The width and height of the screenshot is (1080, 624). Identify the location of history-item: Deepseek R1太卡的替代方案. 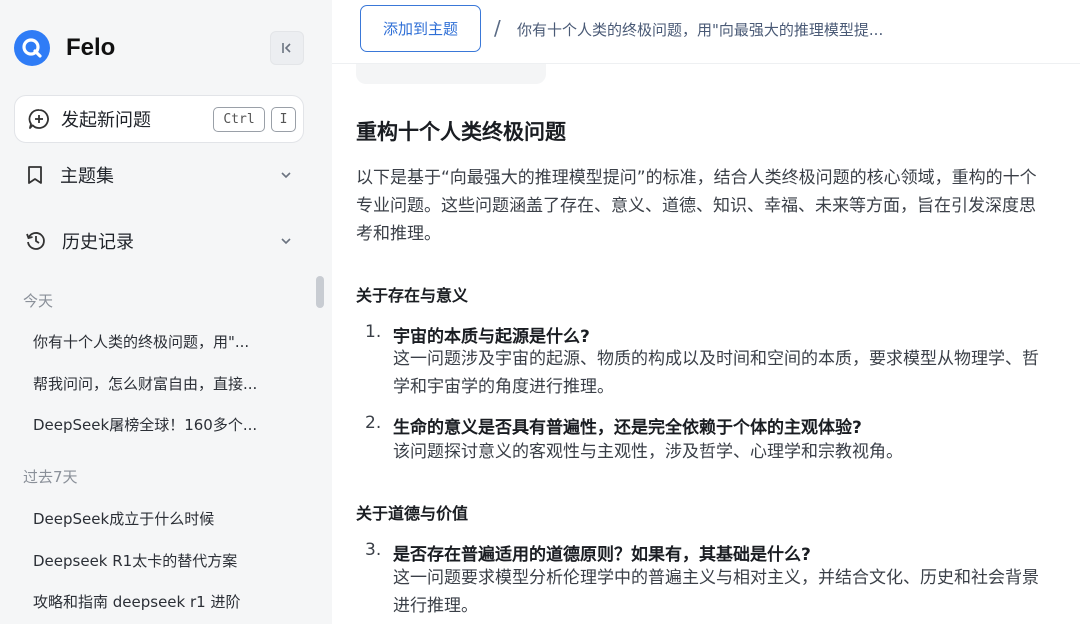
(158, 560).